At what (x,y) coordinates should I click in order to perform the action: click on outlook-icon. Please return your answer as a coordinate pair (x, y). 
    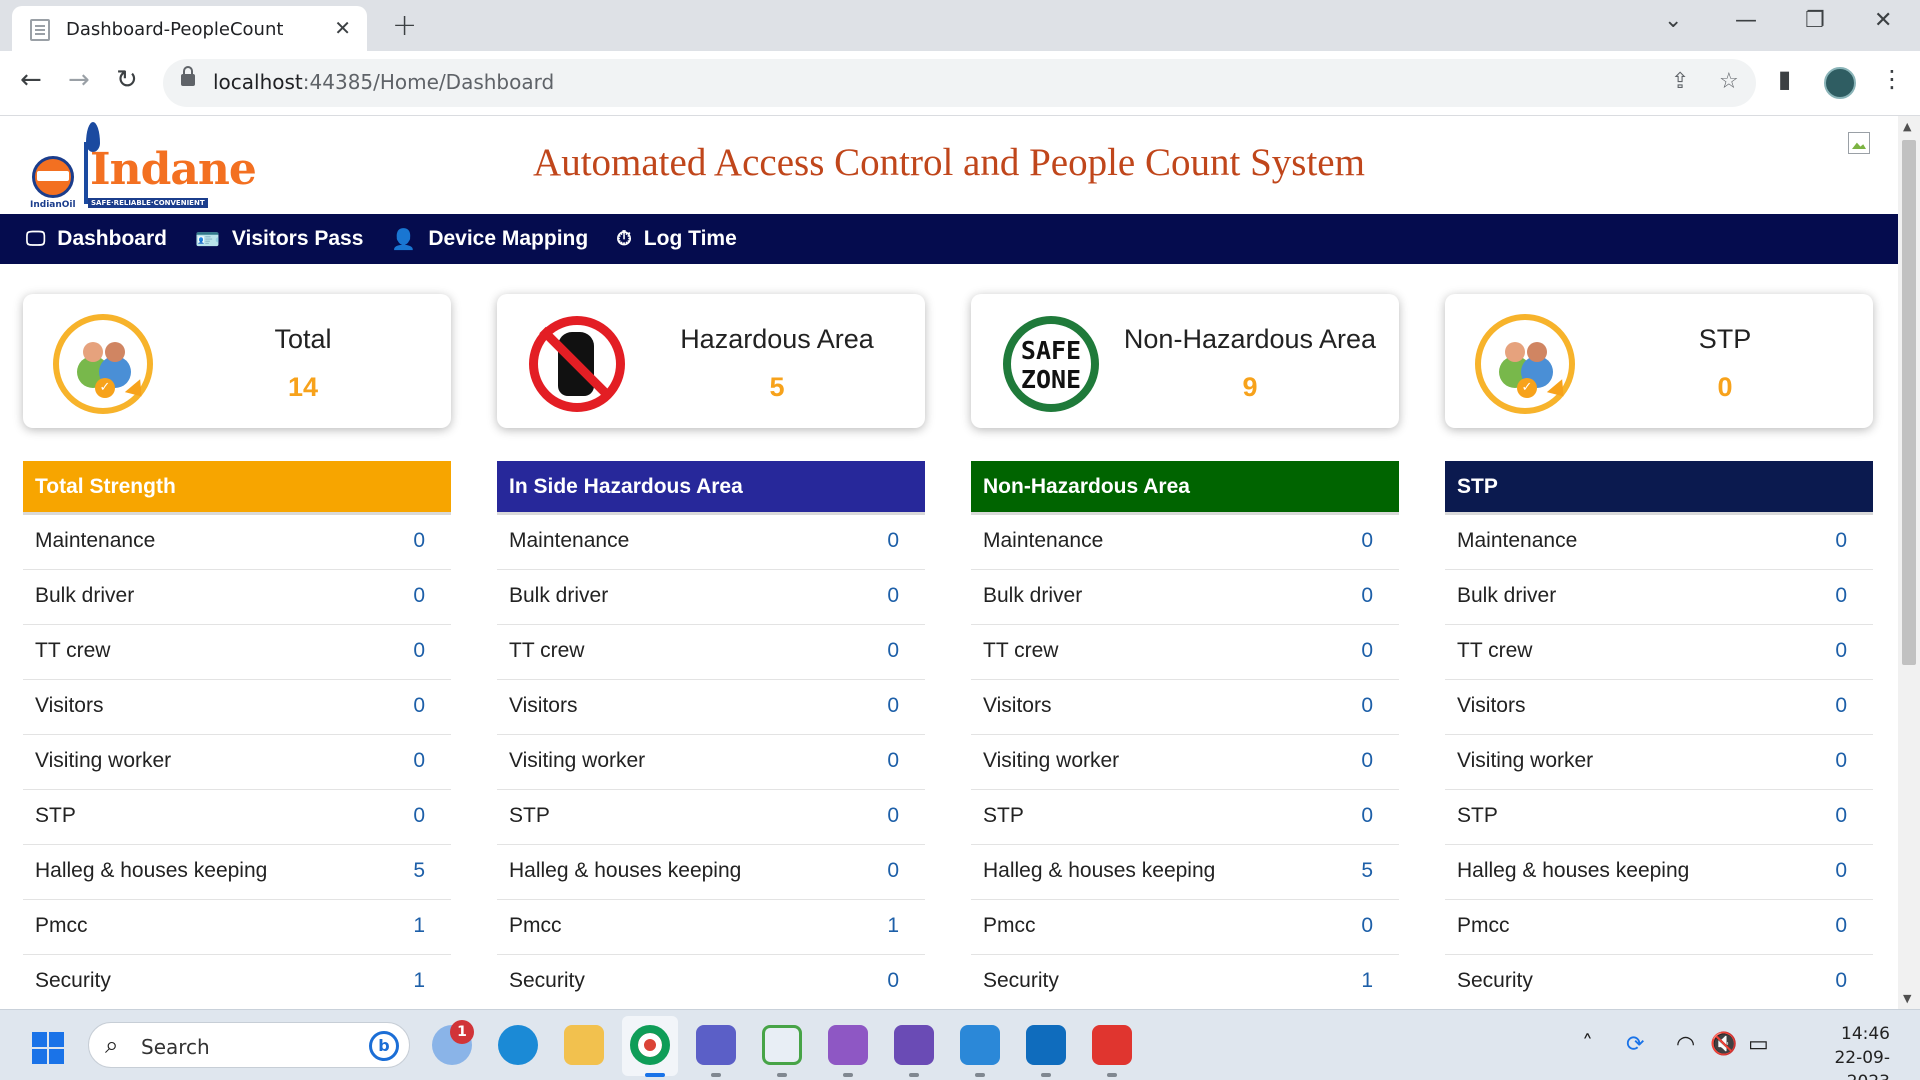
    Looking at the image, I should click on (1046, 1045).